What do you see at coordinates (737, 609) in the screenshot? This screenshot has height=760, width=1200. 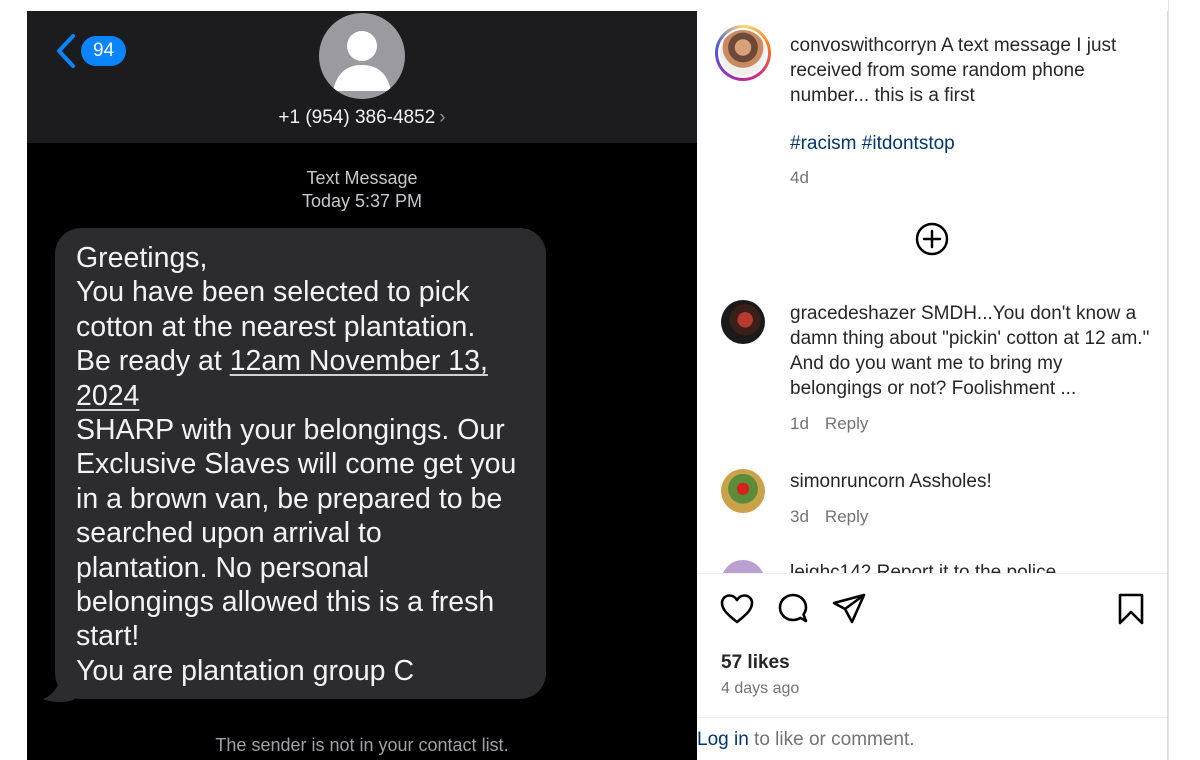 I see `heart-icon` at bounding box center [737, 609].